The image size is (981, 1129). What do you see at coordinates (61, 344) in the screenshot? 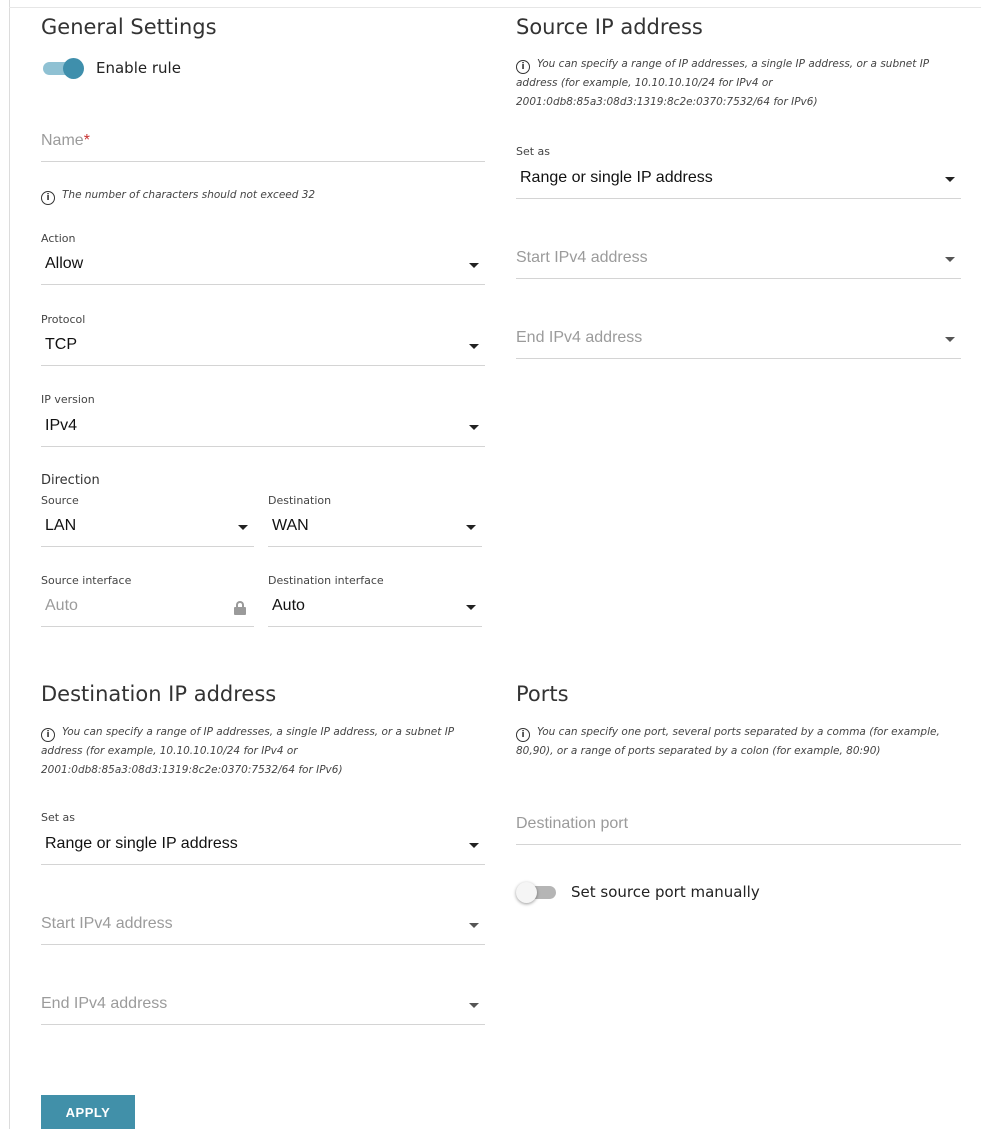
I see `protocol-value: TCP` at bounding box center [61, 344].